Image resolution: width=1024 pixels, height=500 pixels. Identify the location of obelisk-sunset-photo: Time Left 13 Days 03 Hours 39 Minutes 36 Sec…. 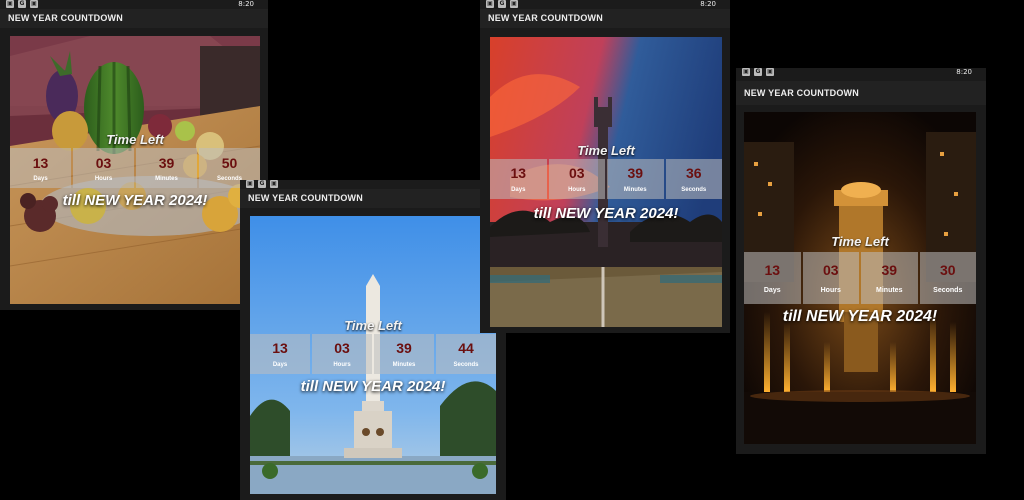
(606, 182).